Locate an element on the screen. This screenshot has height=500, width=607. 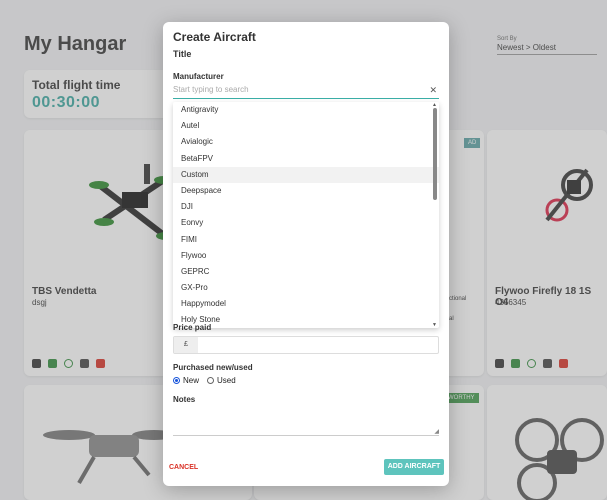
currency-prefix: £ is located at coordinates (186, 345).